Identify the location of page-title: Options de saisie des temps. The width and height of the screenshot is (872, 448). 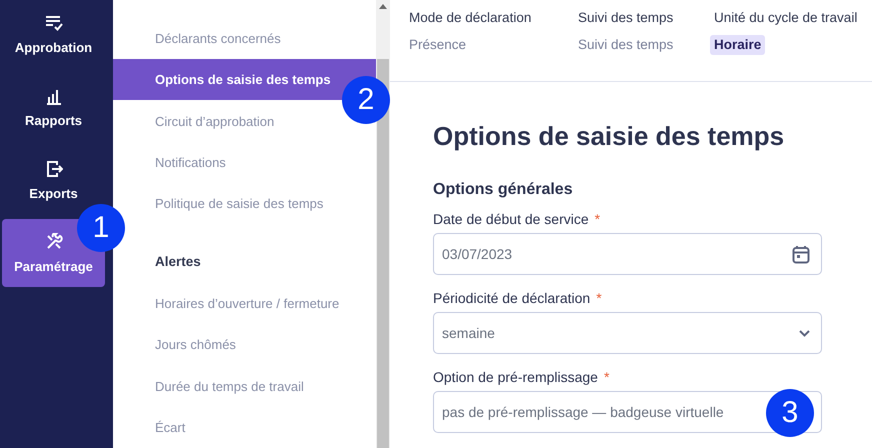
(609, 136).